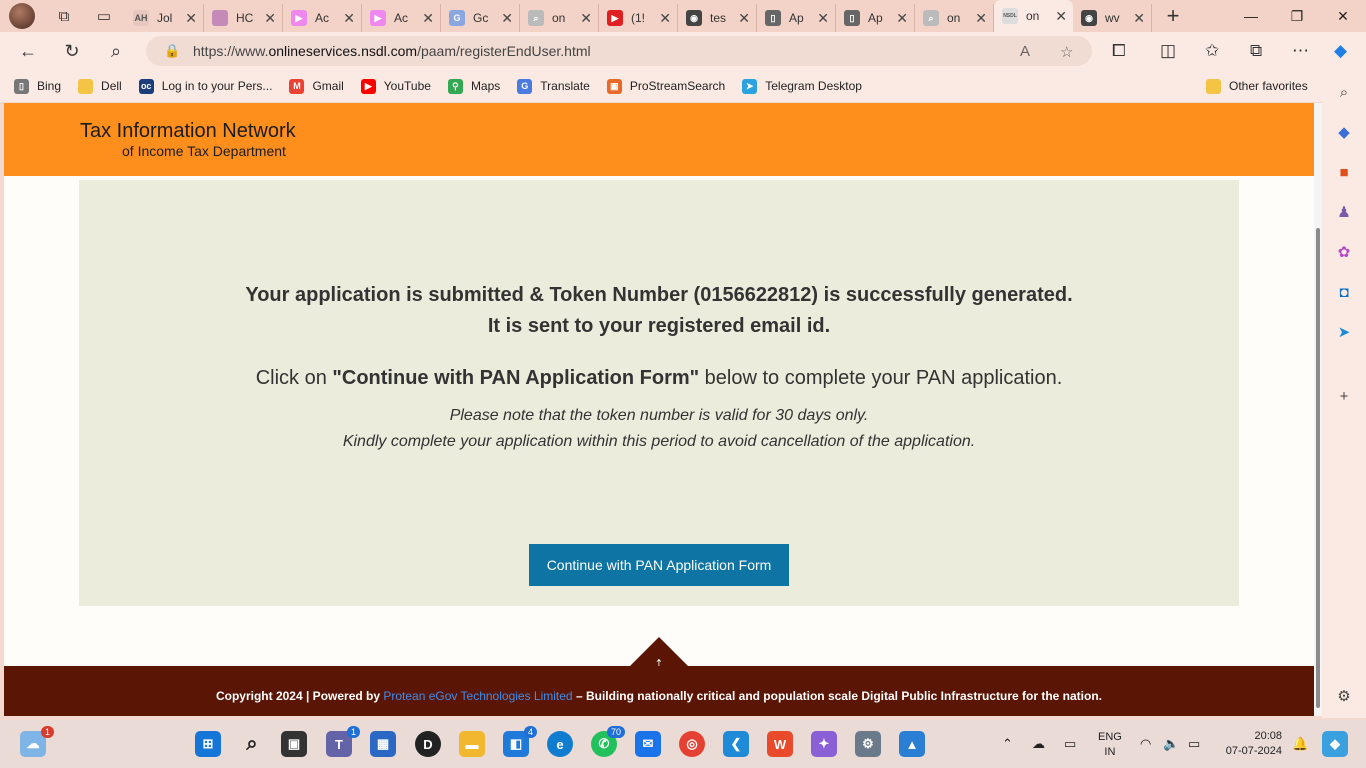 This screenshot has height=768, width=1366. Describe the element at coordinates (100, 86) in the screenshot. I see `favorite-link: Dell` at that location.